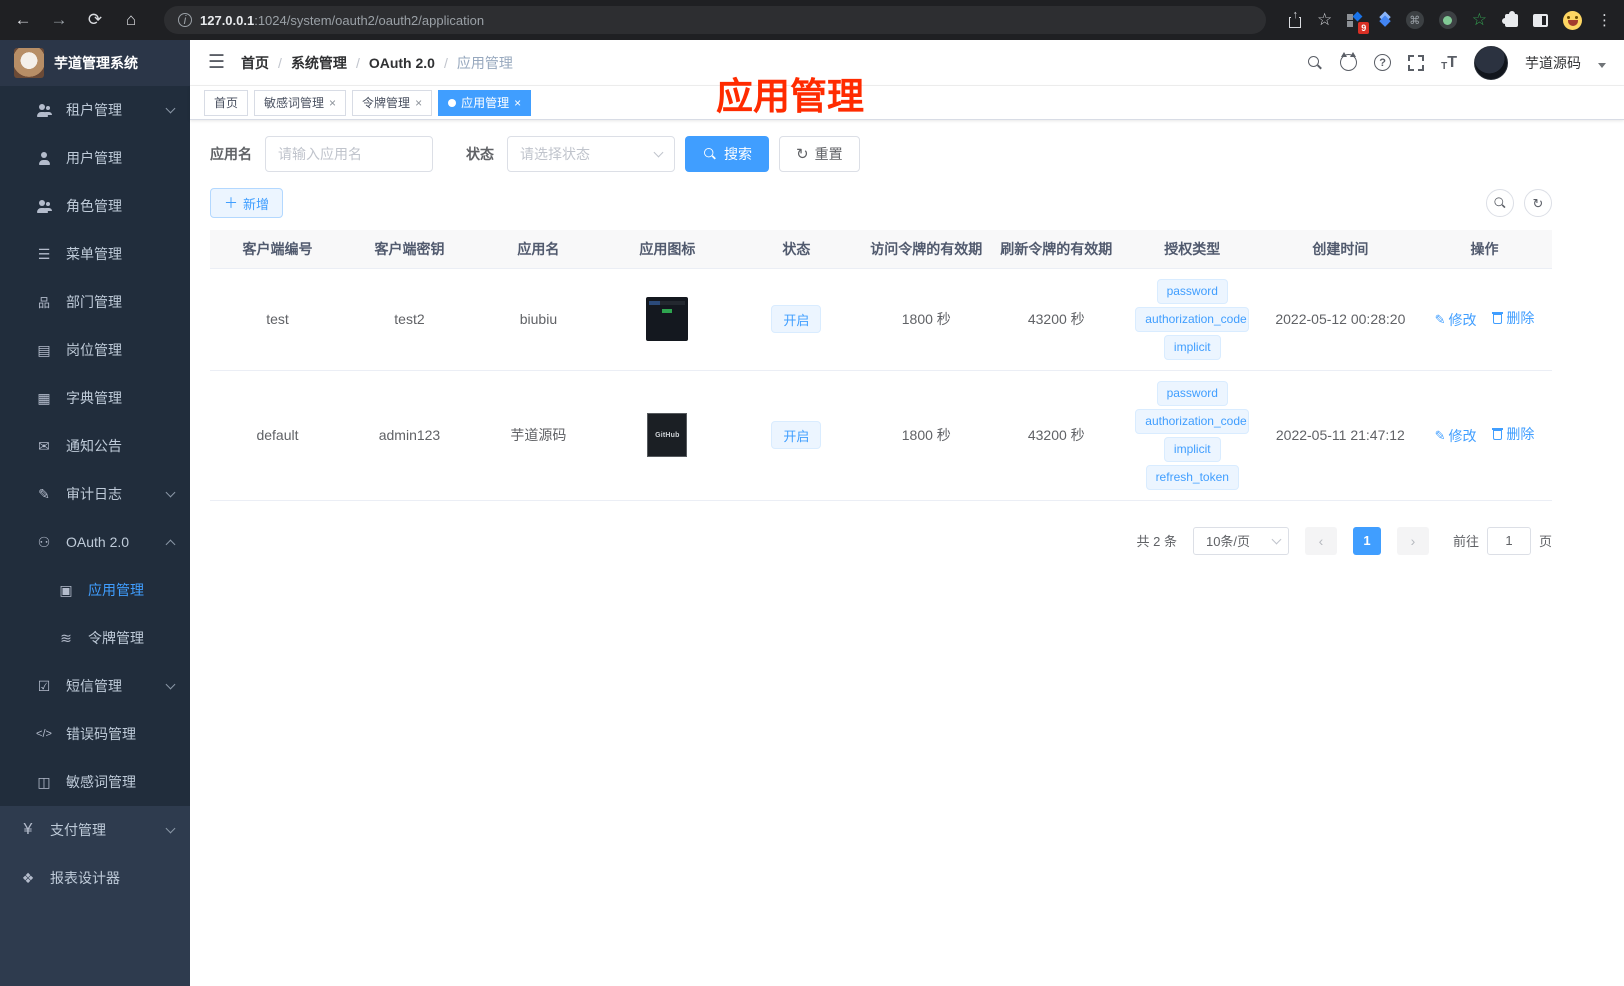  What do you see at coordinates (1447, 20) in the screenshot?
I see `extension-record-icon` at bounding box center [1447, 20].